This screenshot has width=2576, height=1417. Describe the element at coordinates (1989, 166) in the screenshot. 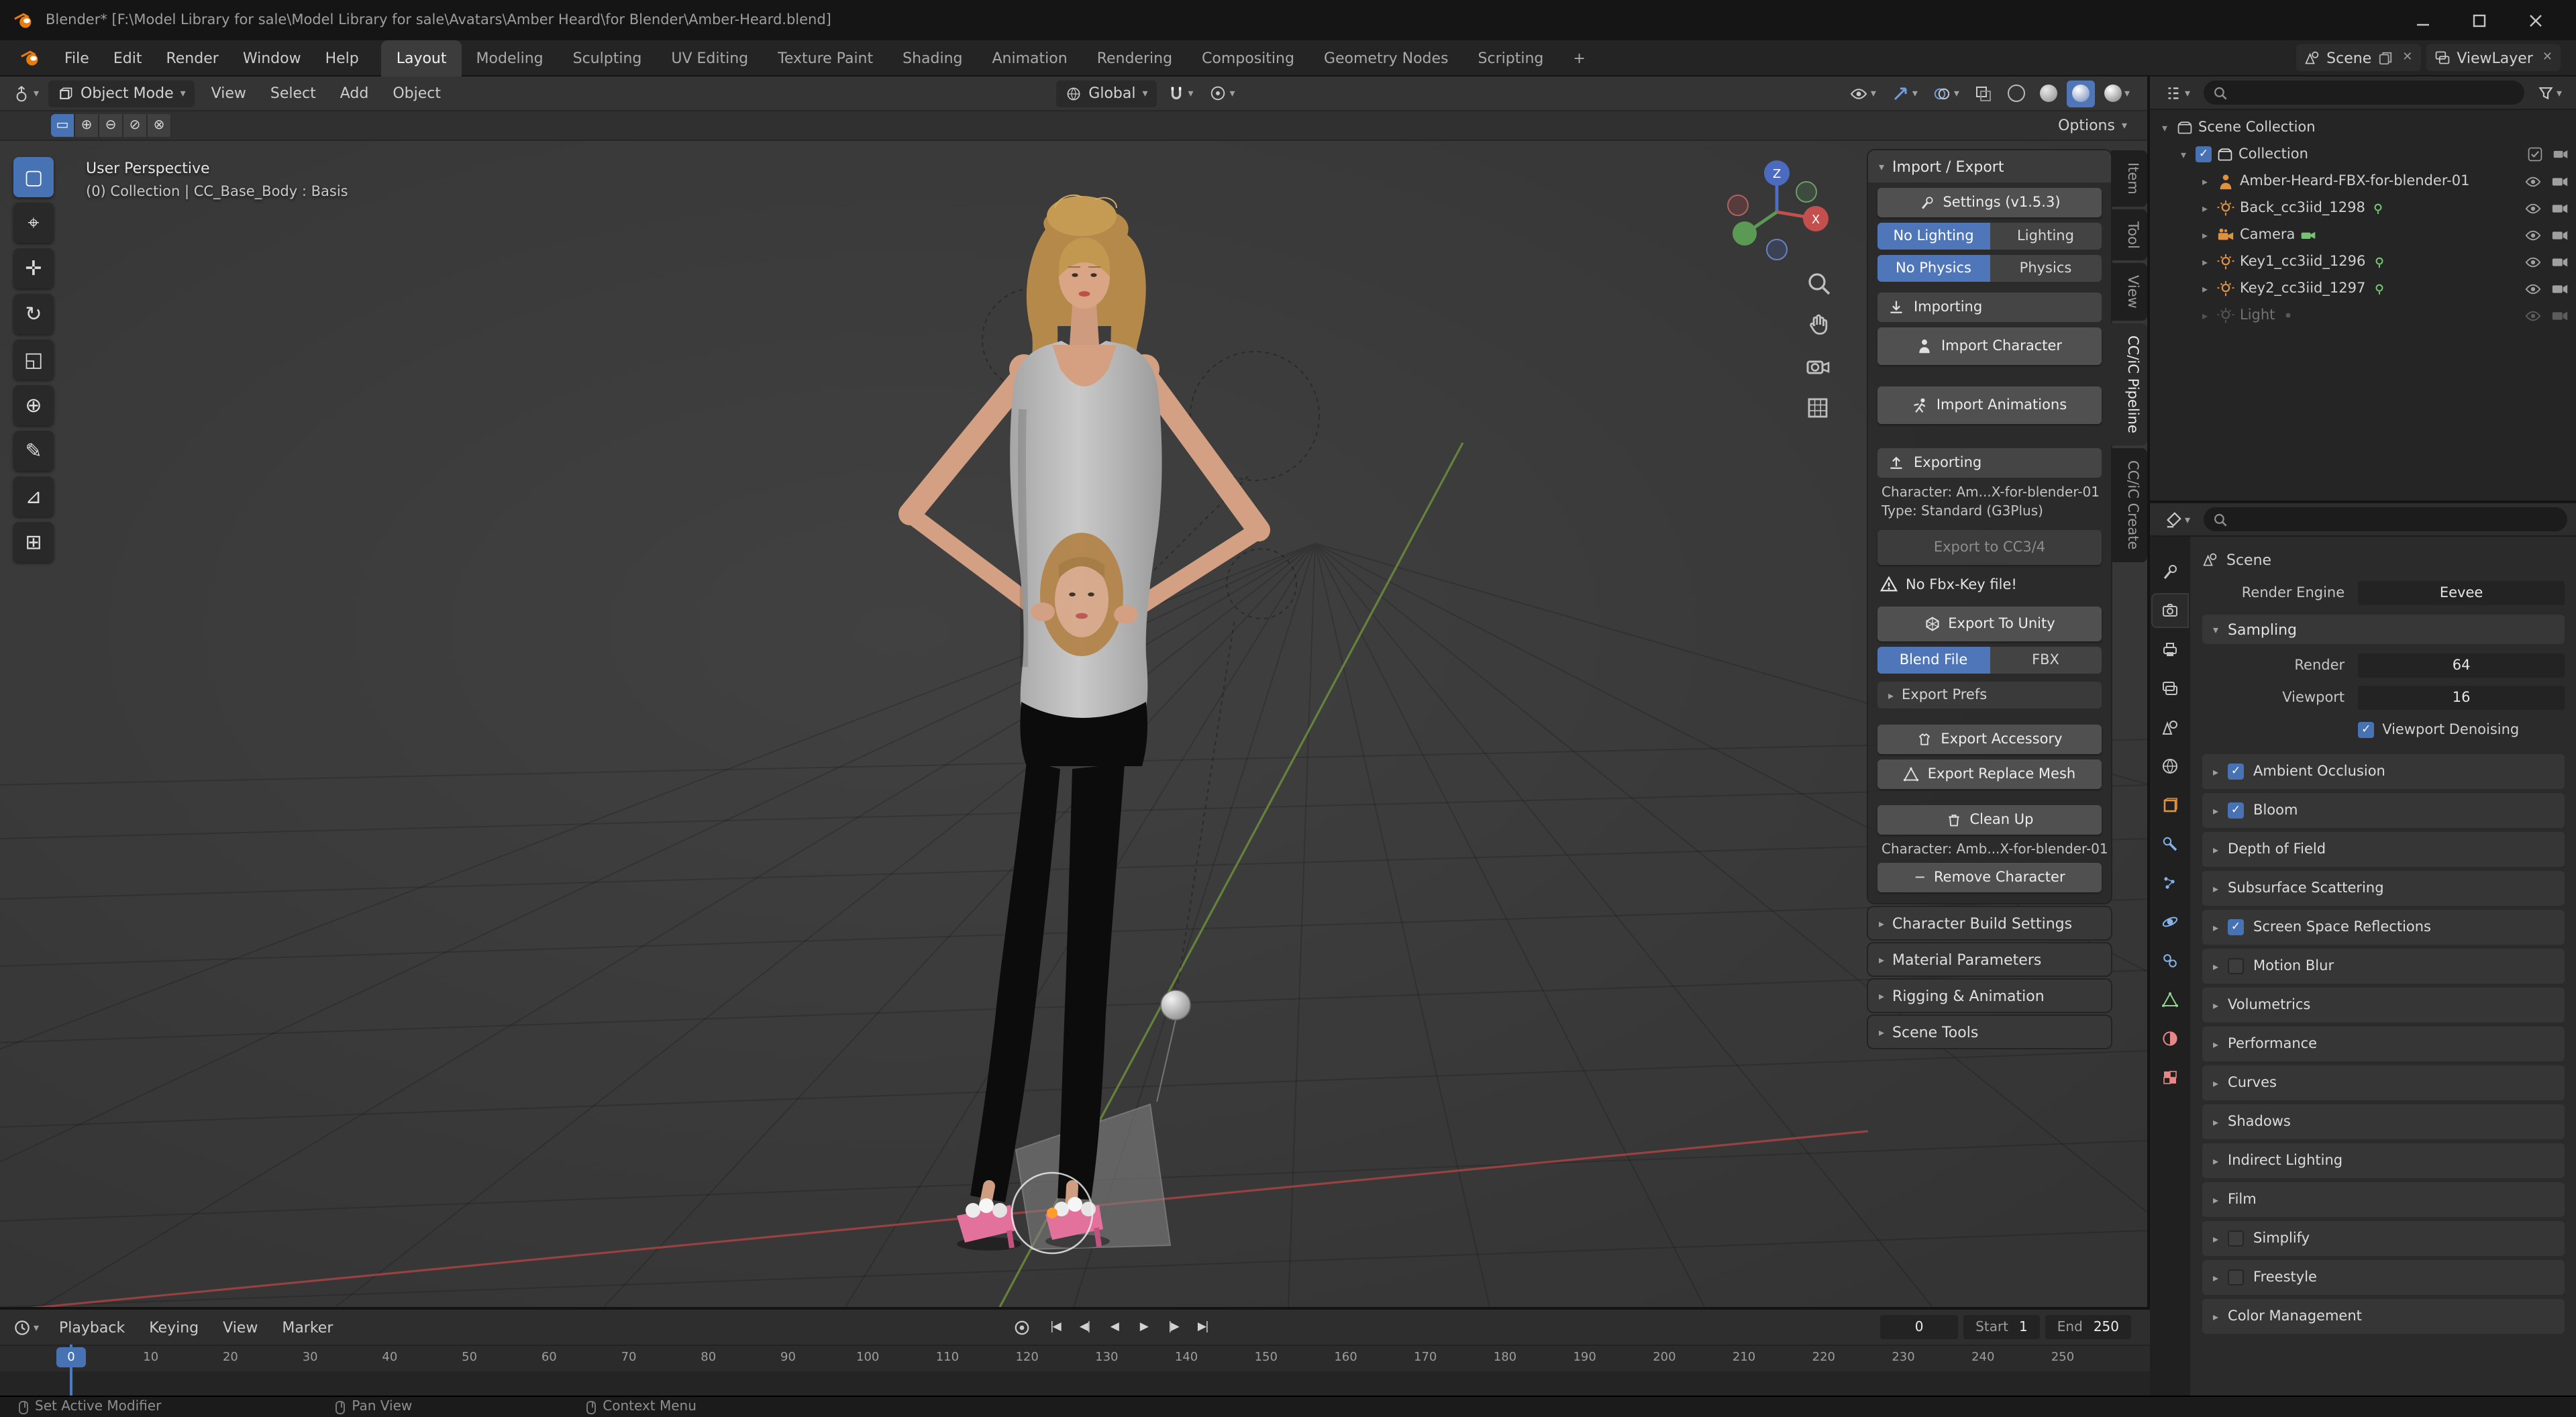

I see `import-export-panel-header: ▾ Import / Export` at that location.